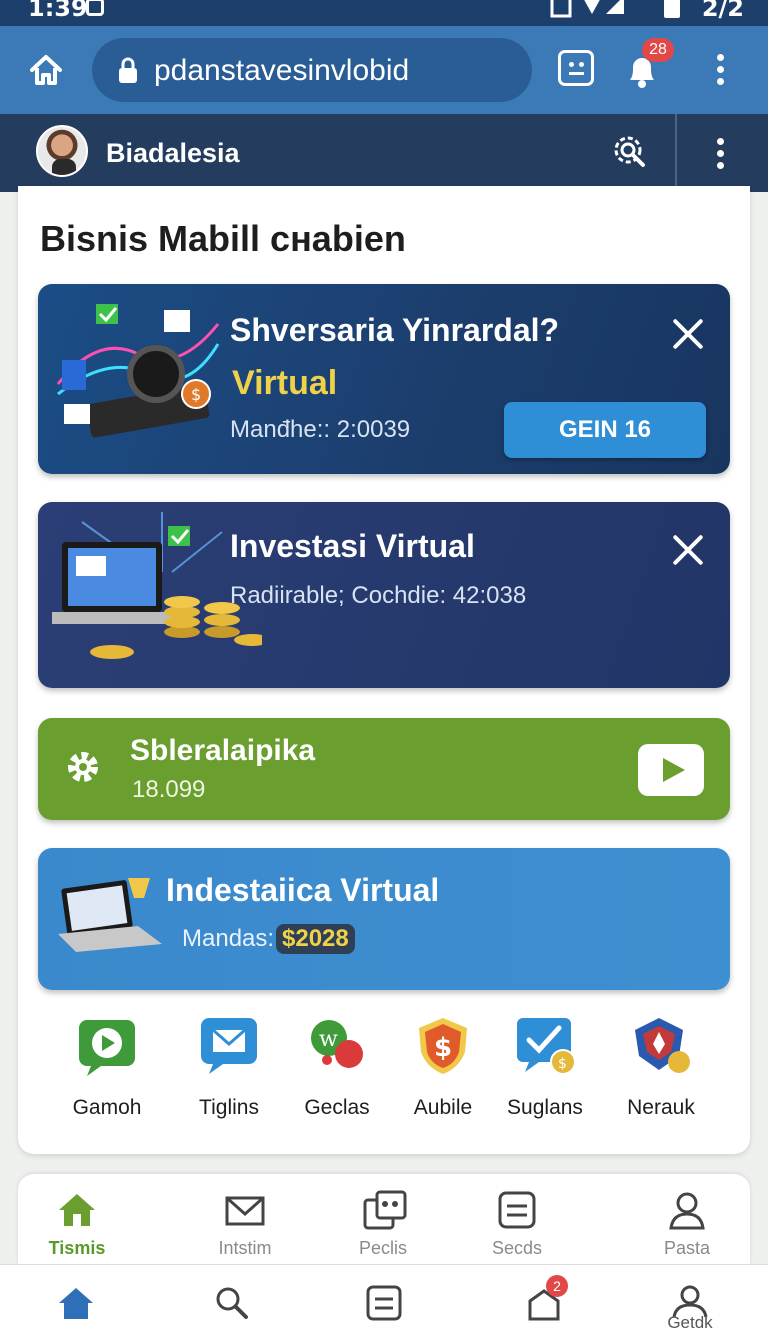 Image resolution: width=768 pixels, height=1344 pixels. I want to click on cart-icon: 2, so click(546, 1299).